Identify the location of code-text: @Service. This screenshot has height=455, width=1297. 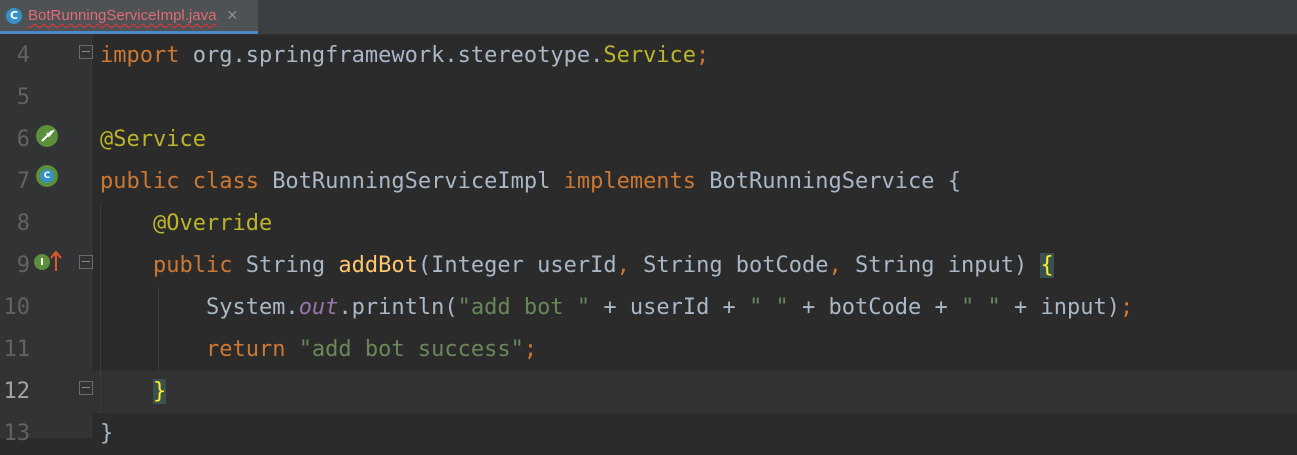
(153, 140).